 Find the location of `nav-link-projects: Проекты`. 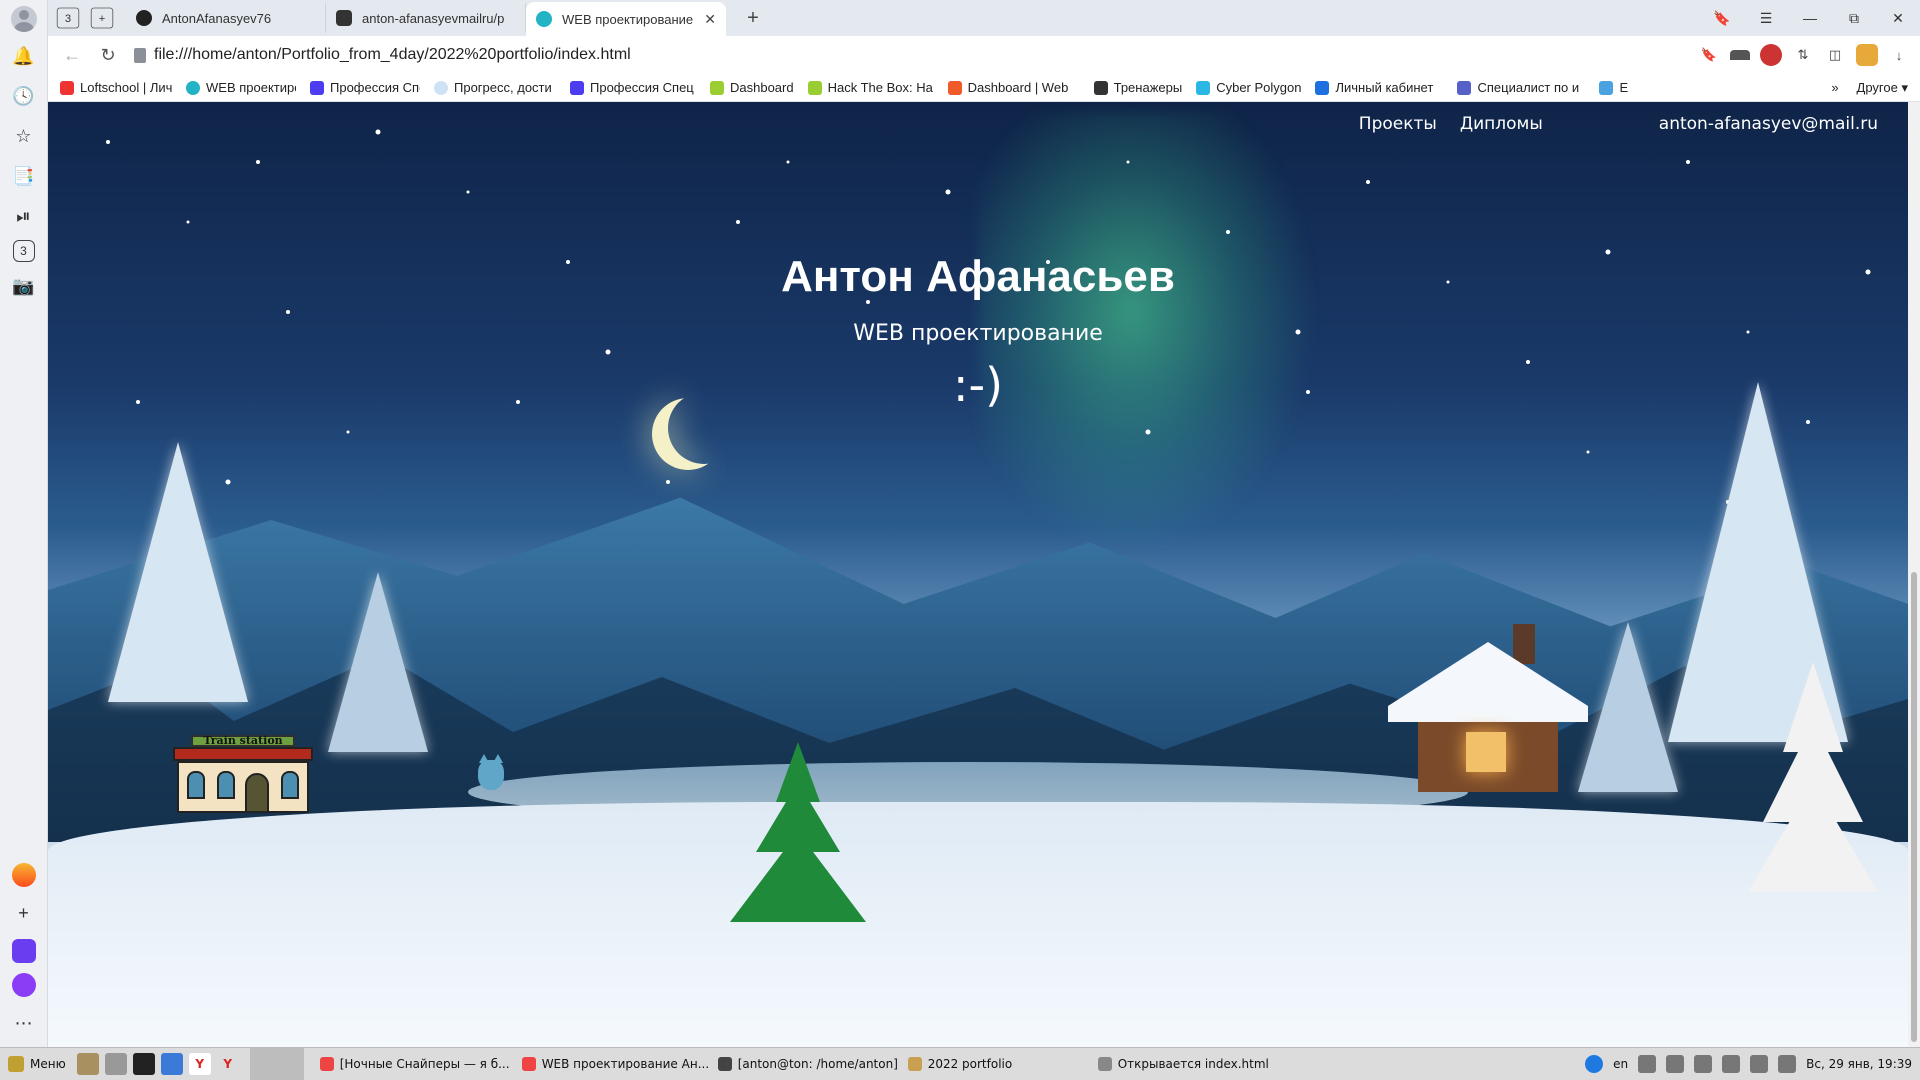

nav-link-projects: Проекты is located at coordinates (1398, 124).